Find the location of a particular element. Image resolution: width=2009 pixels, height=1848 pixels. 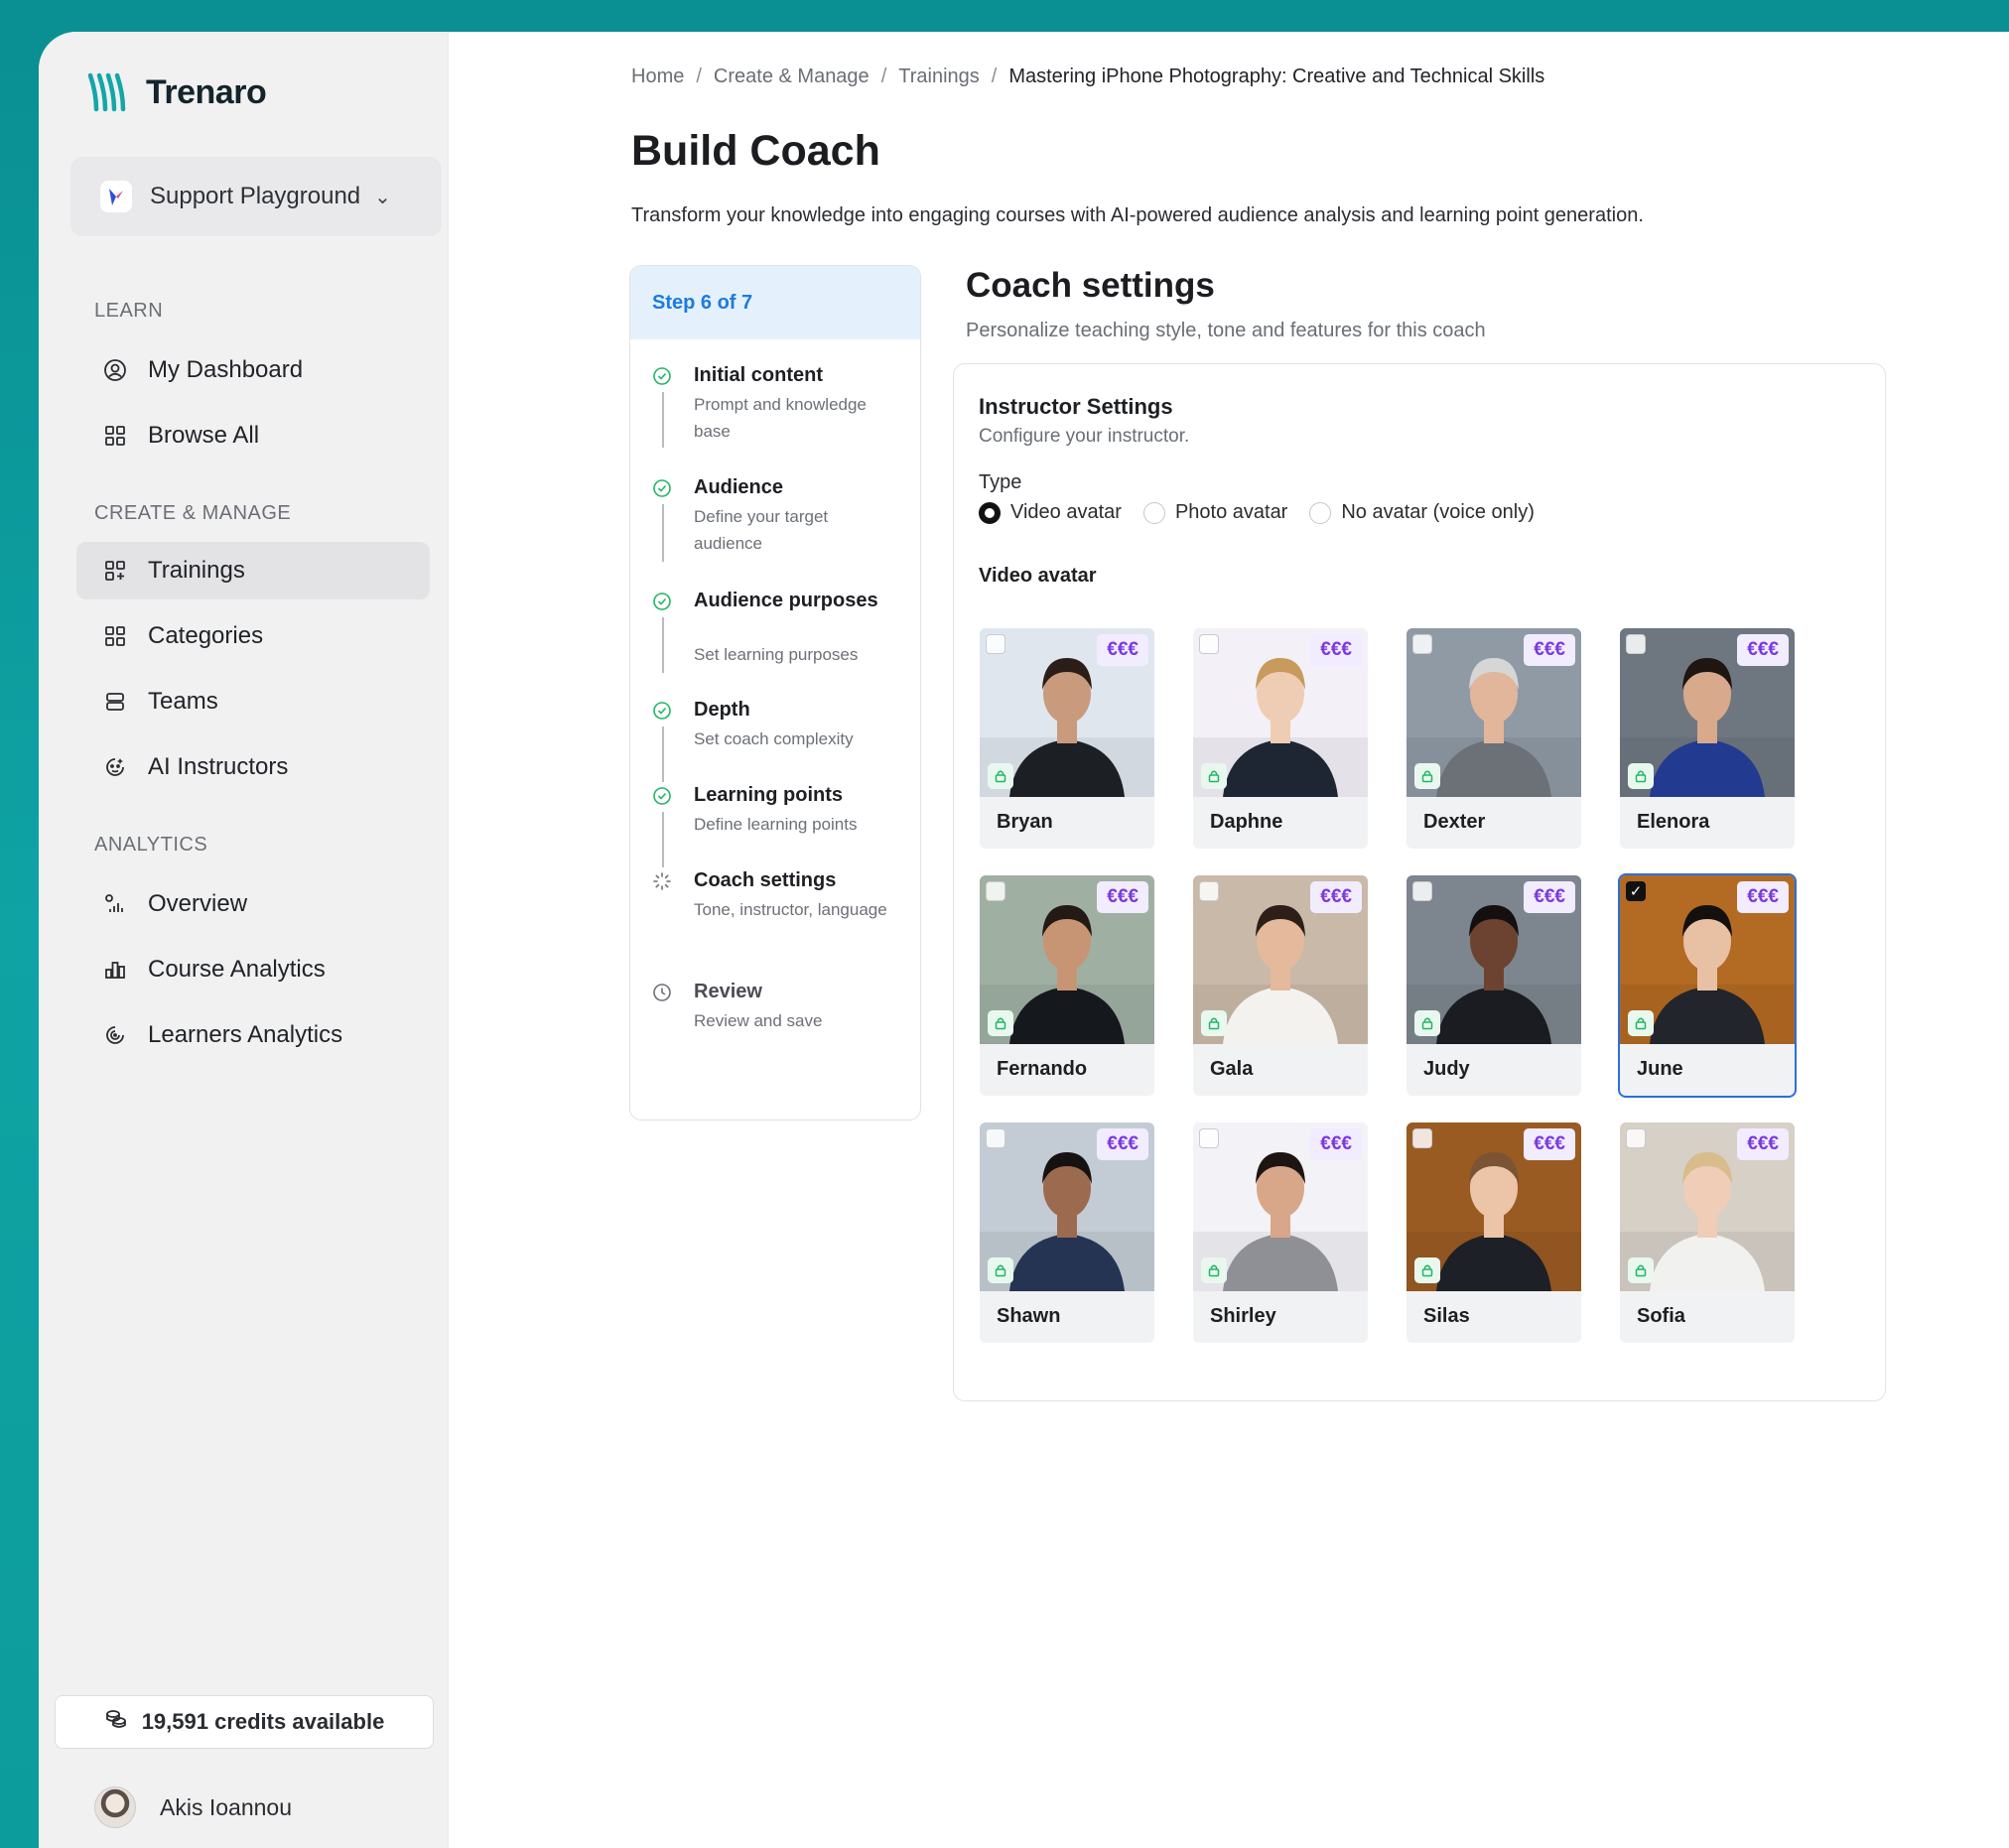

sidebar-item-label: Course Analytics is located at coordinates (237, 969).